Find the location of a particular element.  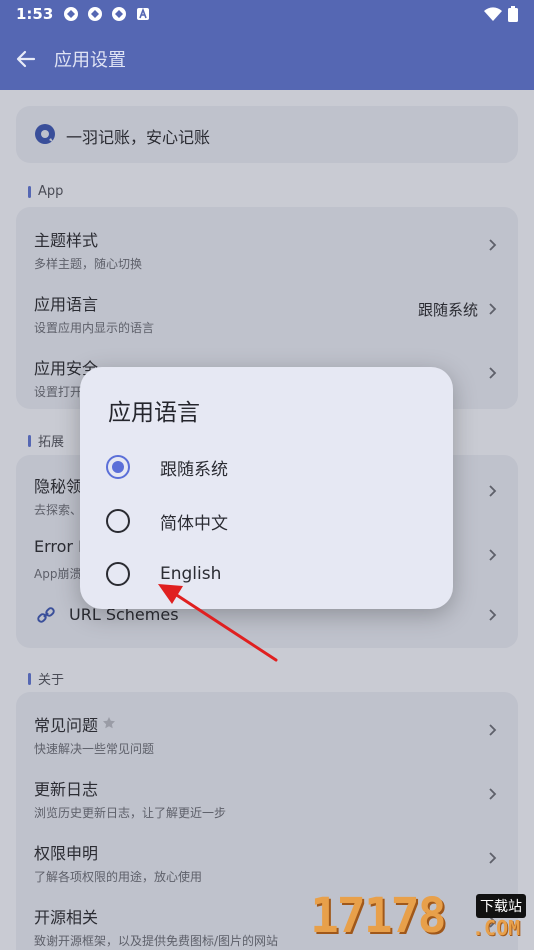

watermark-tag: 下载站 is located at coordinates (501, 906).